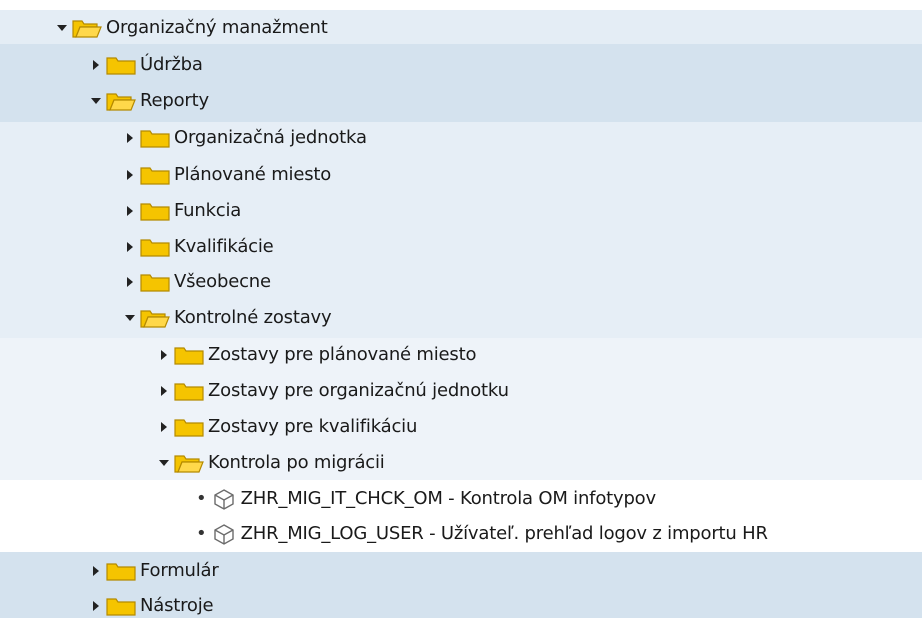 The height and width of the screenshot is (623, 922). I want to click on tree-node-planovane-miesto: Plánované miesto, so click(461, 174).